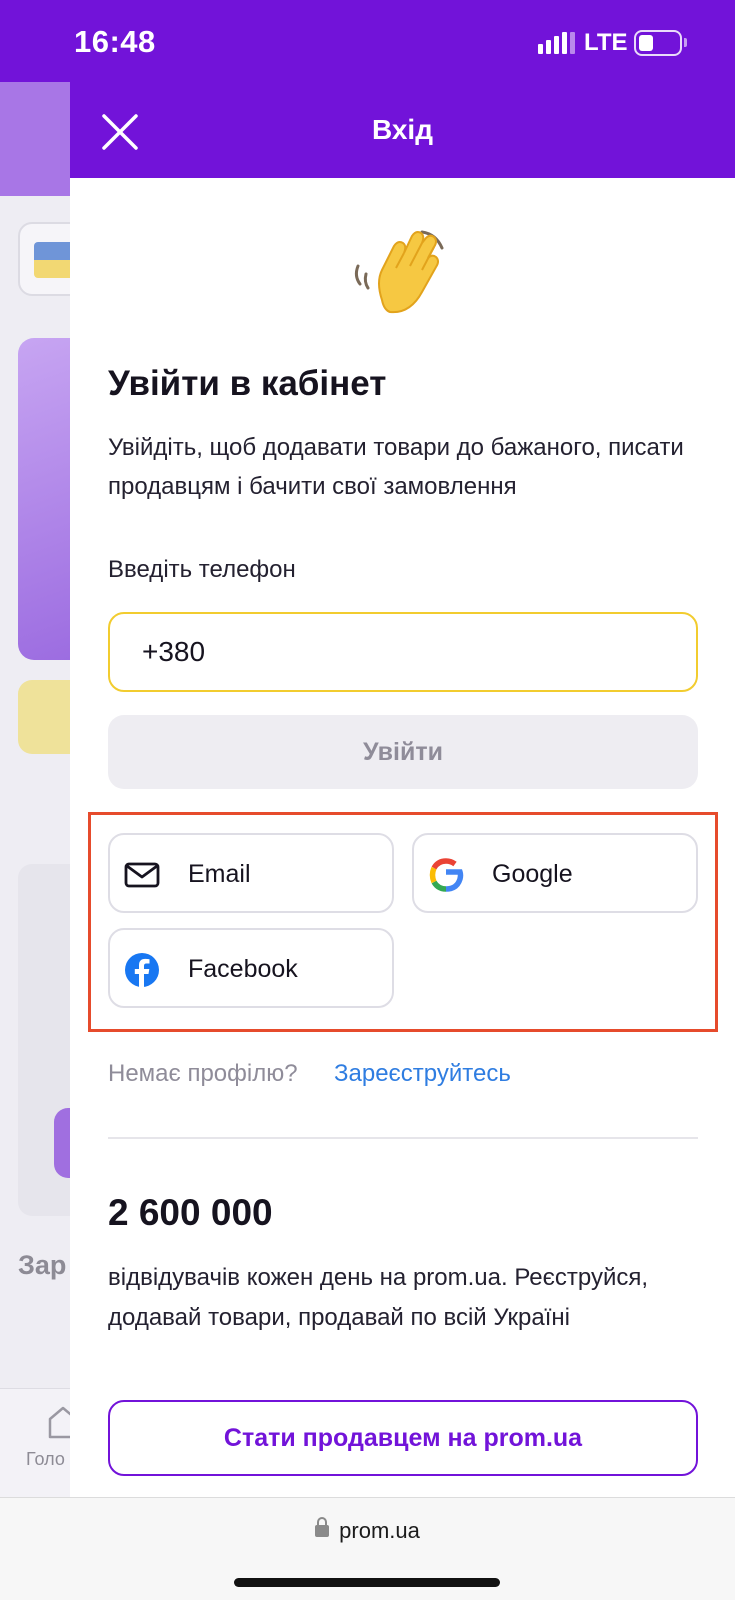  Describe the element at coordinates (367, 1548) in the screenshot. I see `browser-bar: prom.ua` at that location.